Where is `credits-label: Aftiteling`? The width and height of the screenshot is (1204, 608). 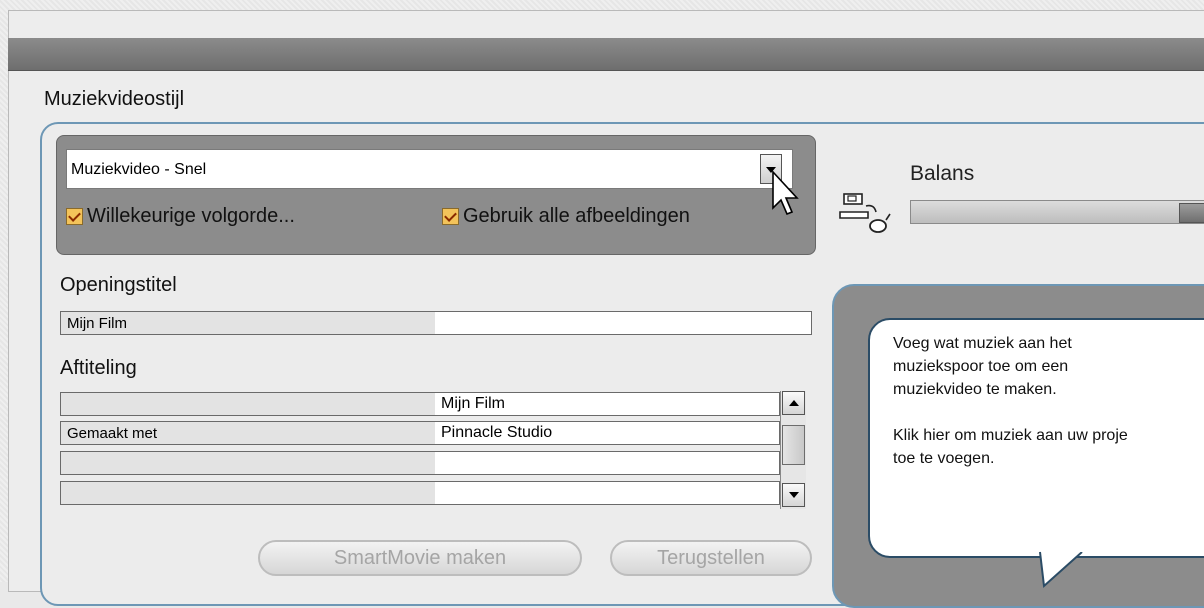 credits-label: Aftiteling is located at coordinates (98, 368).